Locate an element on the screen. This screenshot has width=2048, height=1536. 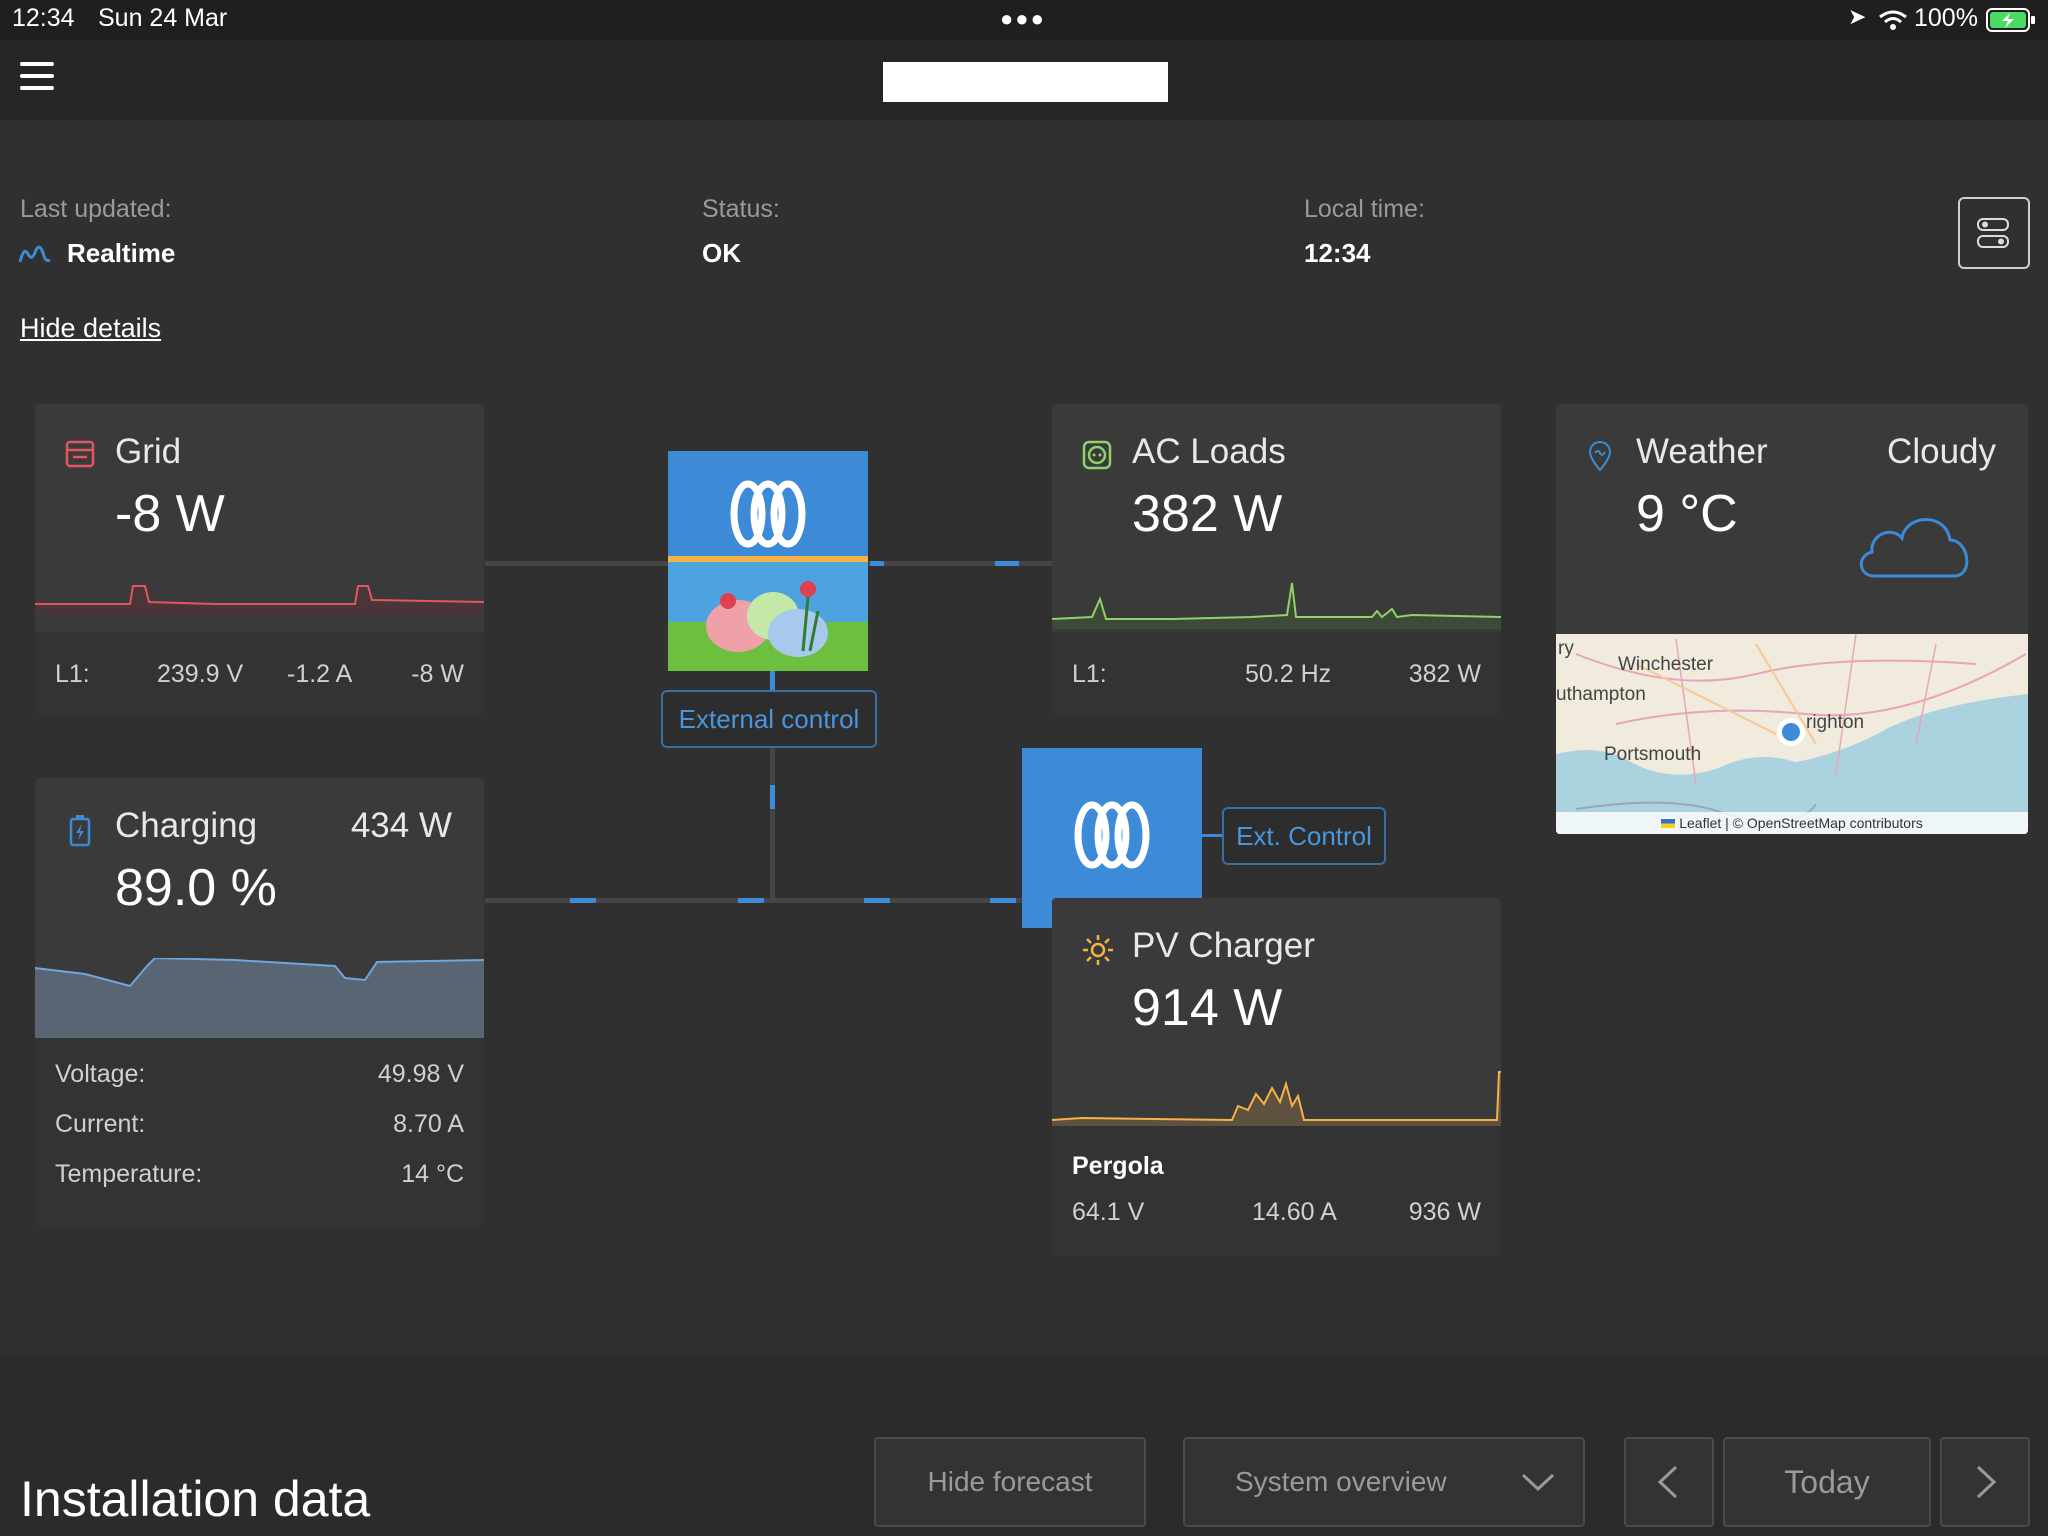
ac-loads-phase-row: L1: 50.2 Hz 382 W is located at coordinates (1276, 674).